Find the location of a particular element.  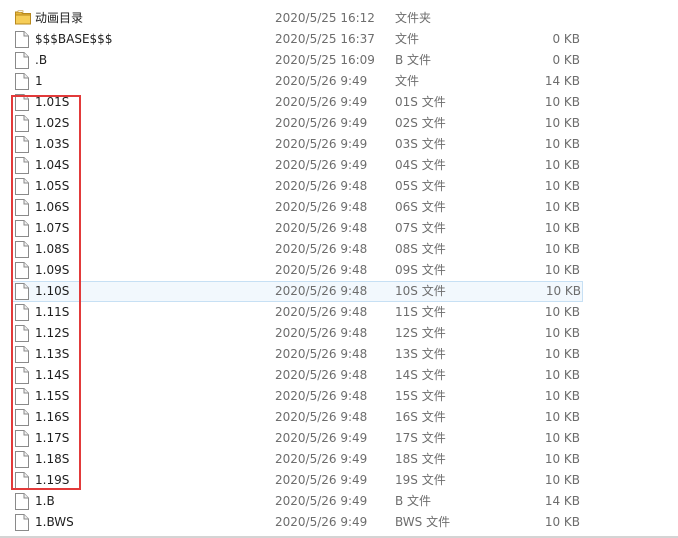

file-type: 03S 文件 is located at coordinates (420, 144).